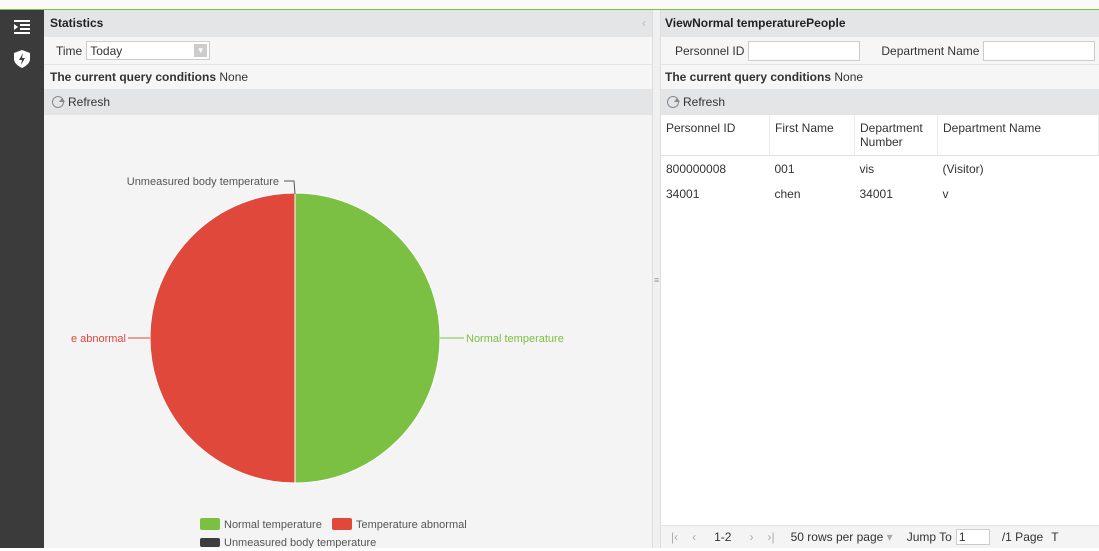 The image size is (1099, 551). I want to click on table-row: 34001 chen 34001 v, so click(880, 193).